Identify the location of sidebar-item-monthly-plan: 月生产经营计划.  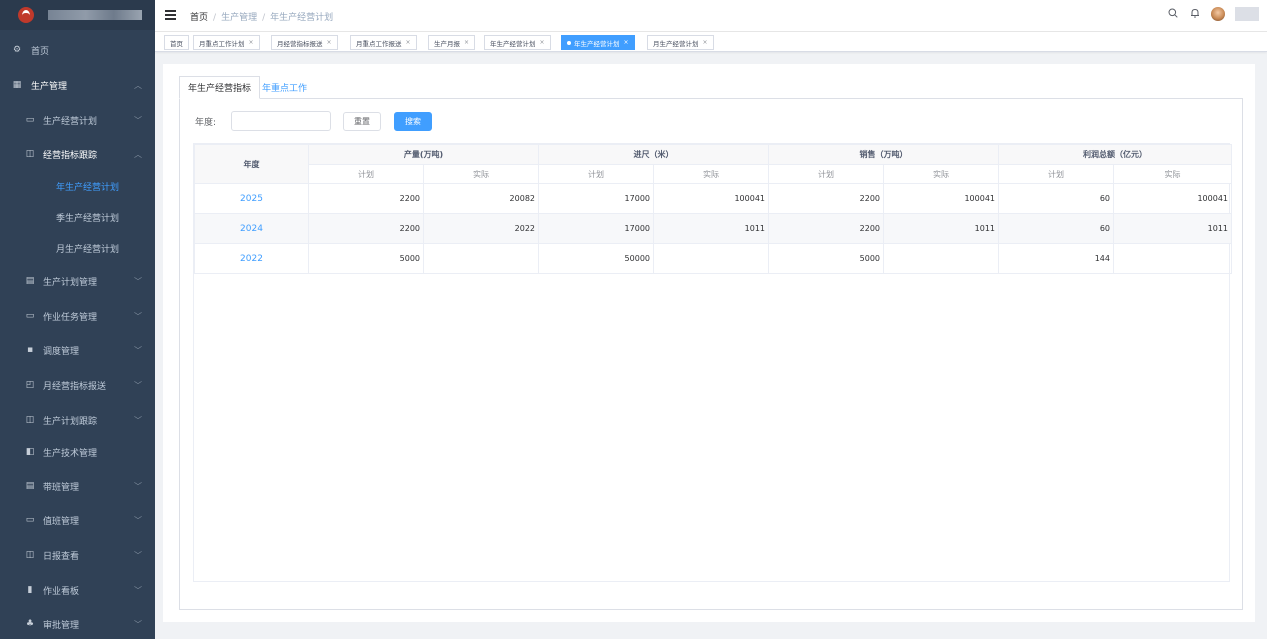
(77, 248).